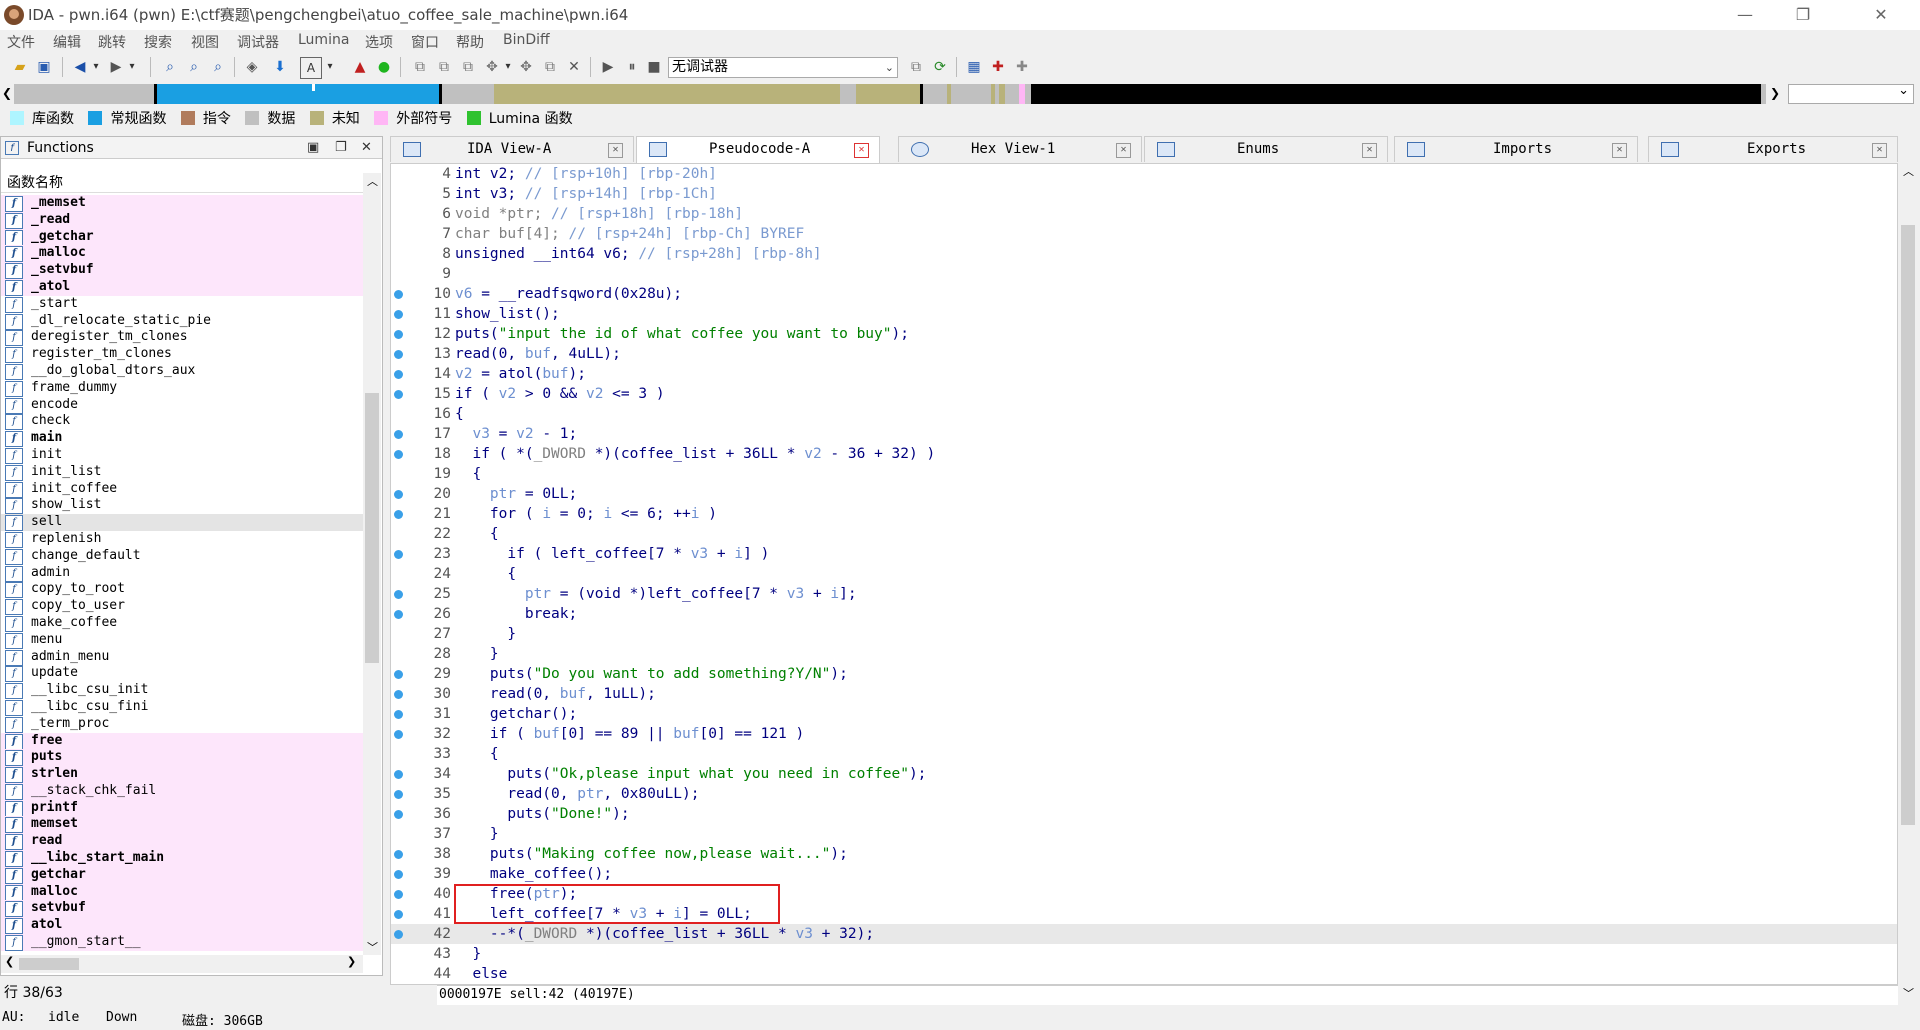 This screenshot has height=1030, width=1920. Describe the element at coordinates (182, 237) in the screenshot. I see `function-list-item: f _getchar` at that location.